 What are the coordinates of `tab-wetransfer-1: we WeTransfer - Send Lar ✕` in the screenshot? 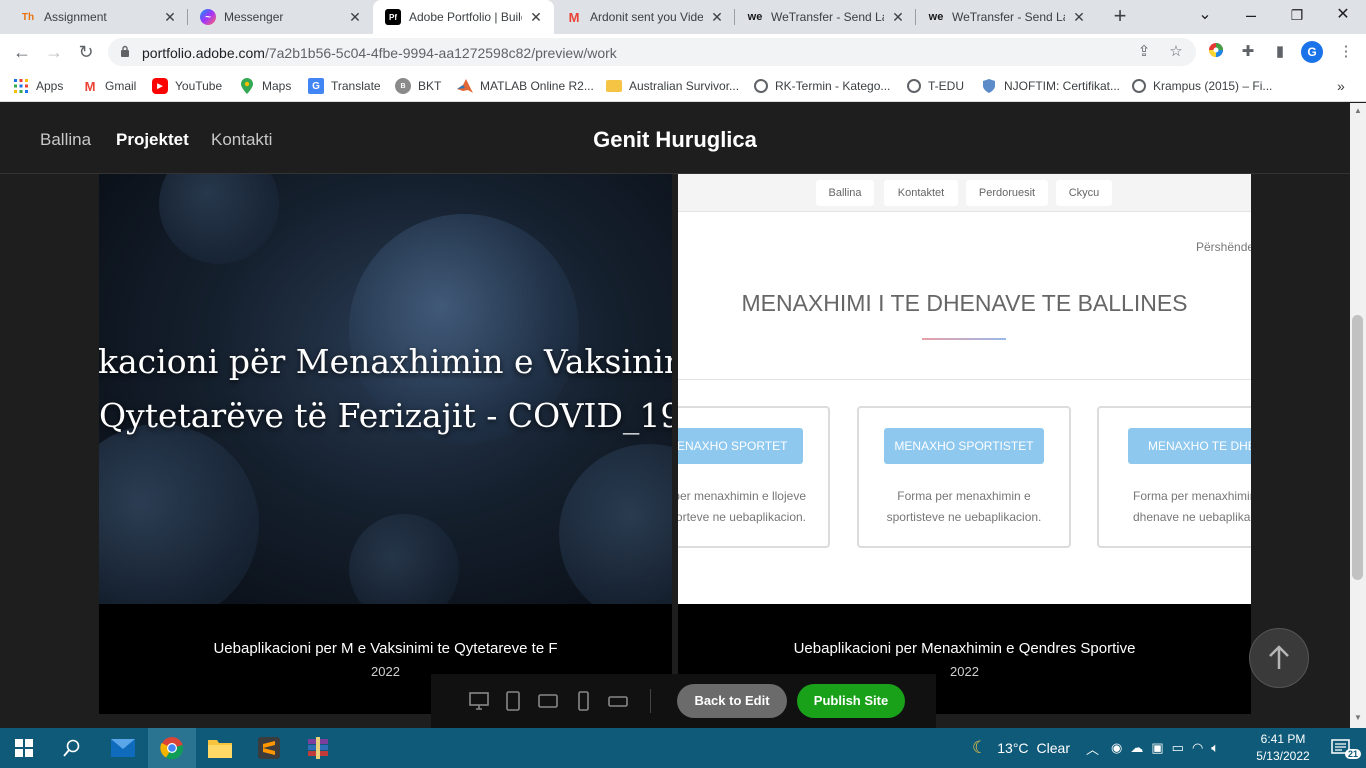 It's located at (825, 17).